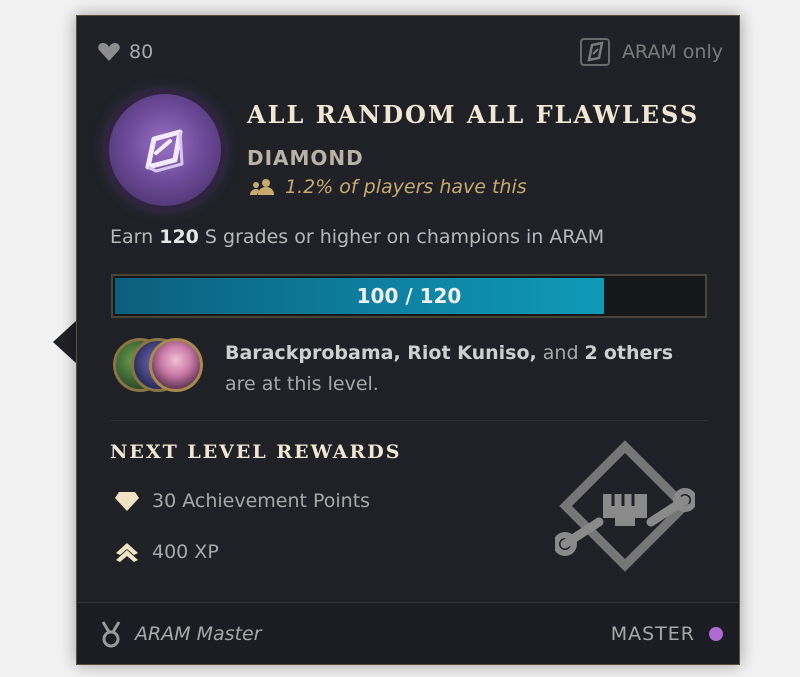 This screenshot has height=677, width=800. I want to click on section-divider, so click(408, 420).